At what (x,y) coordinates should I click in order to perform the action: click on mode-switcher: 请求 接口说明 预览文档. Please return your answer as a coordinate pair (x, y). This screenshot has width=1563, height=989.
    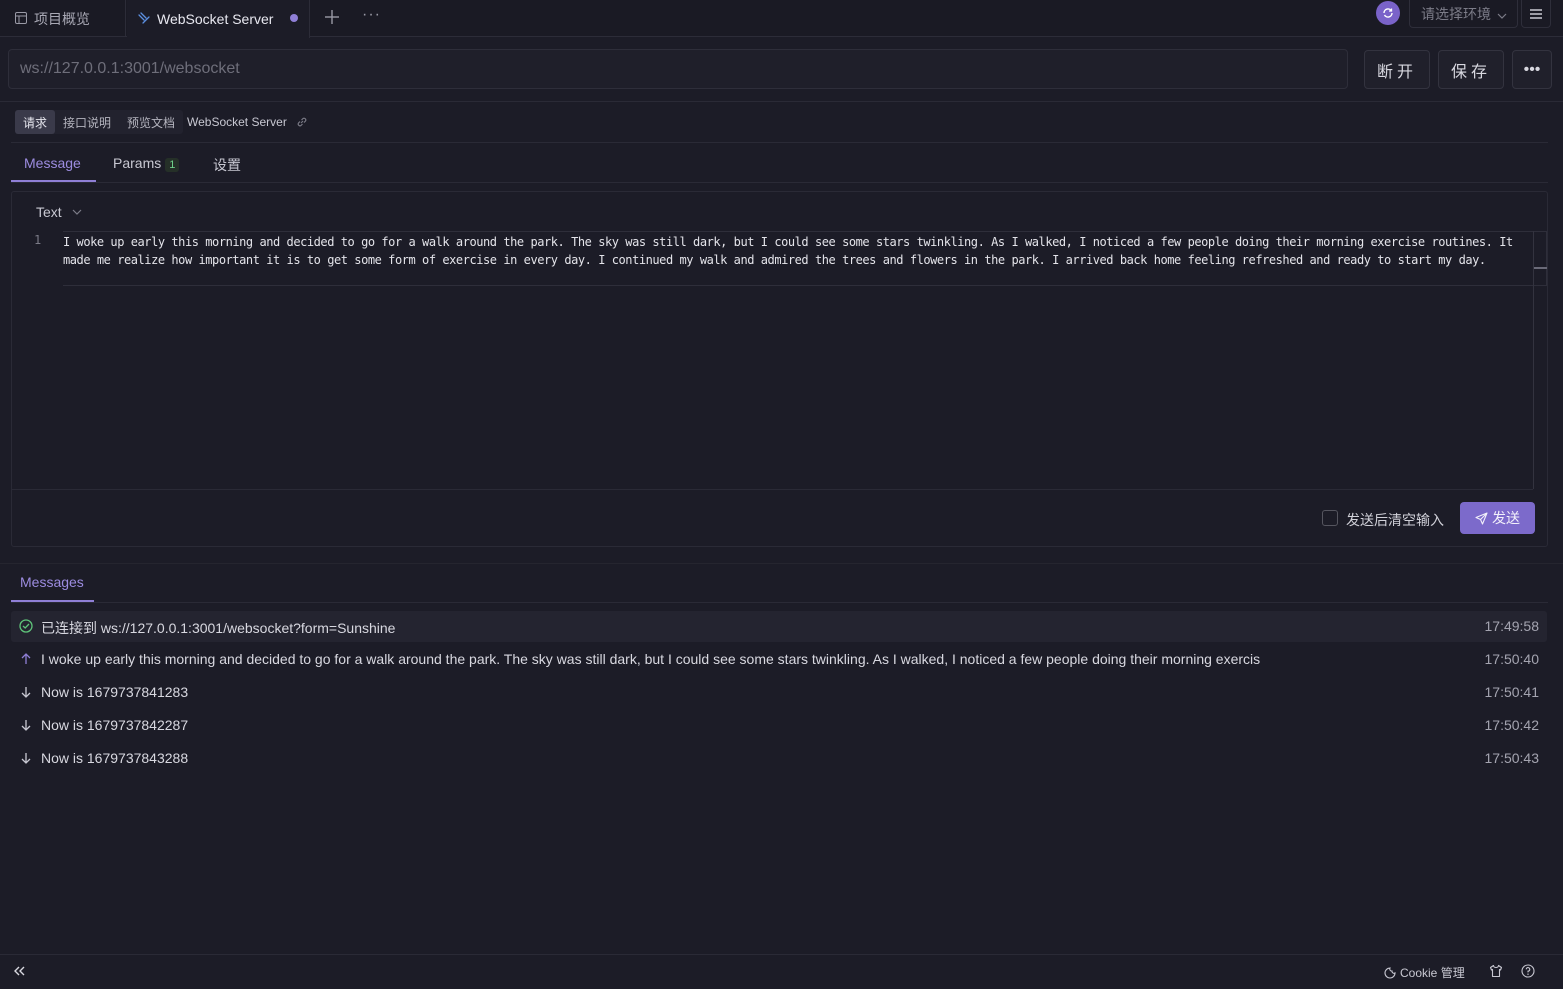
    Looking at the image, I should click on (99, 122).